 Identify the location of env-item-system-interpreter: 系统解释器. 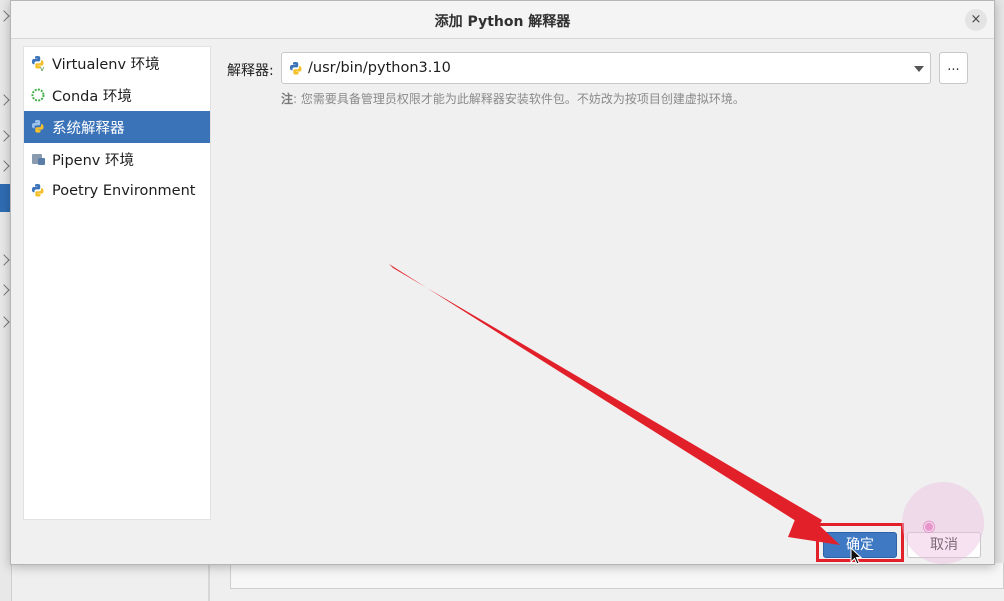
(117, 127).